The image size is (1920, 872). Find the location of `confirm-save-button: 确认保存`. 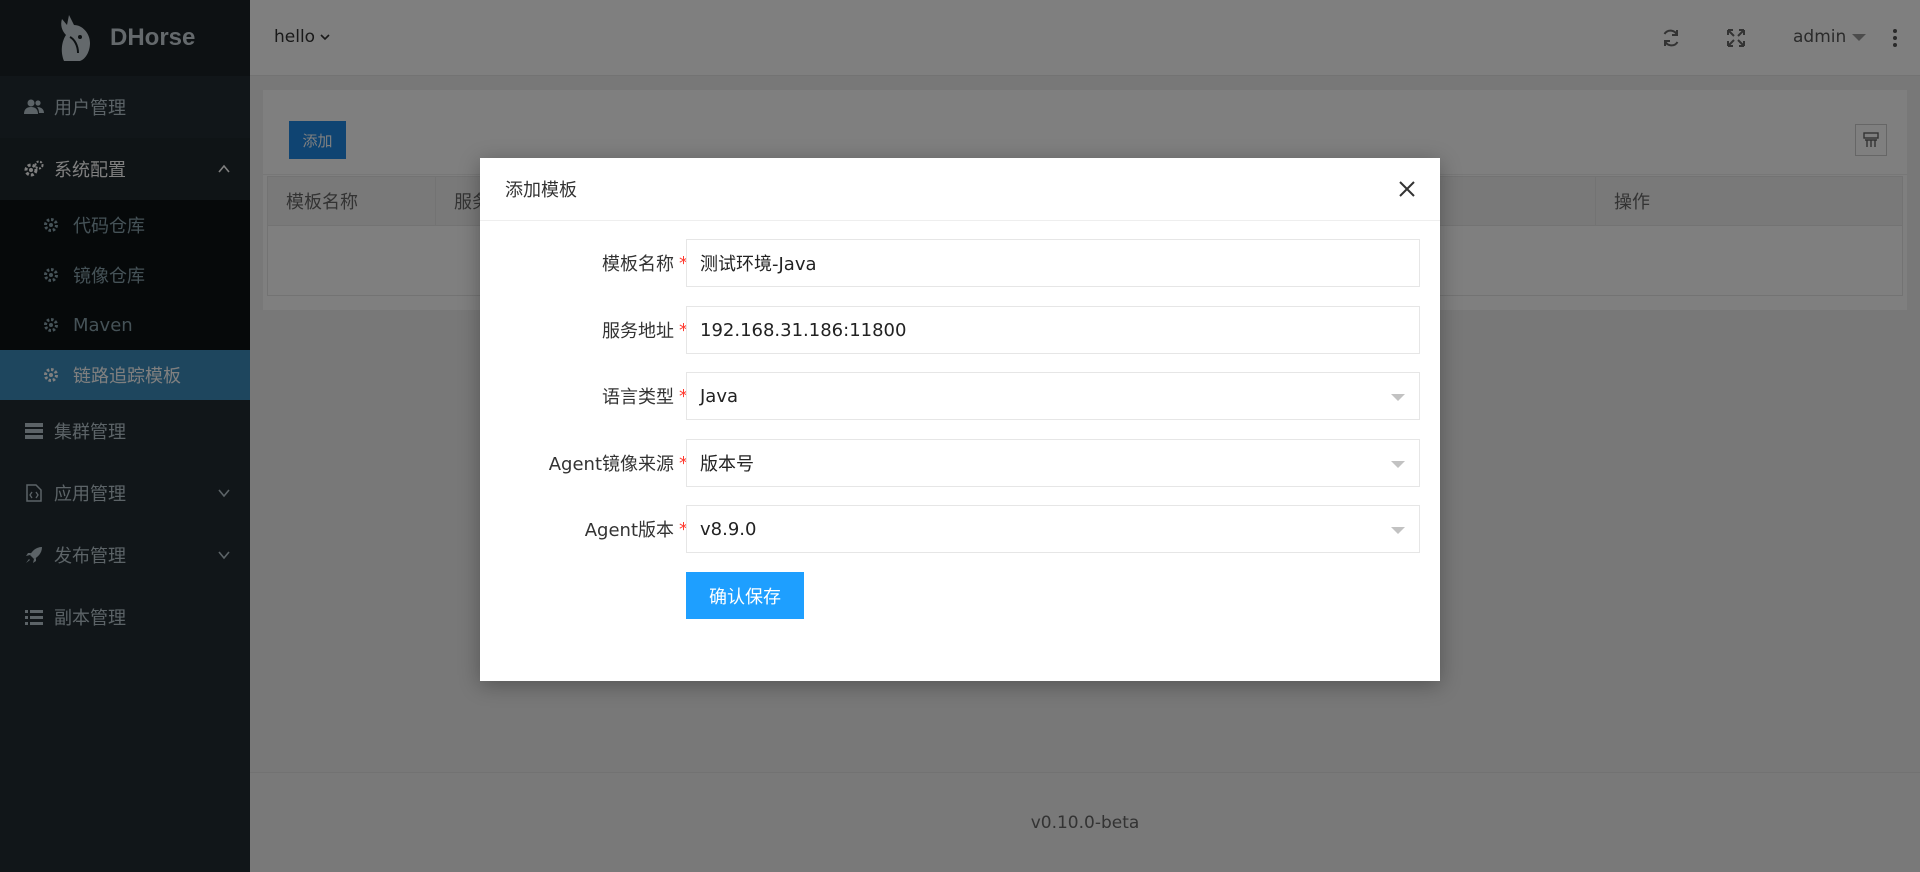

confirm-save-button: 确认保存 is located at coordinates (745, 595).